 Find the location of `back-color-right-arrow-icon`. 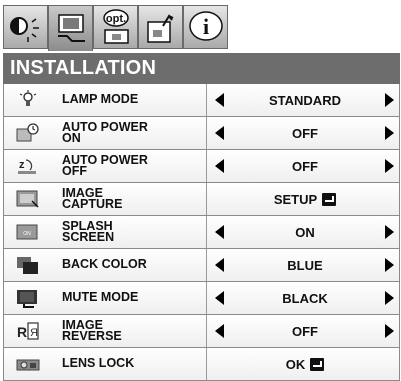

back-color-right-arrow-icon is located at coordinates (389, 265).